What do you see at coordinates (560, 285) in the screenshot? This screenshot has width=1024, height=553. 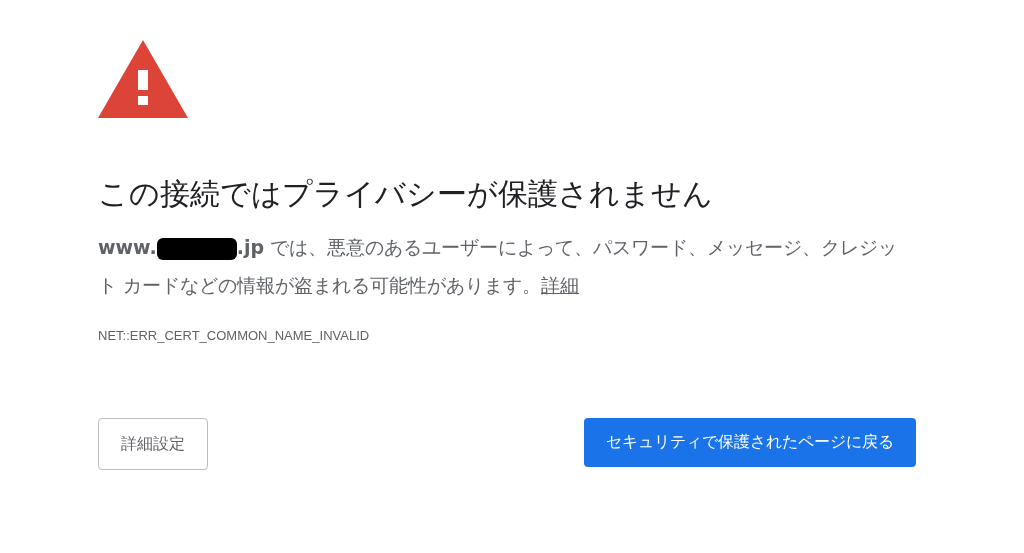 I see `details-link: 詳細` at bounding box center [560, 285].